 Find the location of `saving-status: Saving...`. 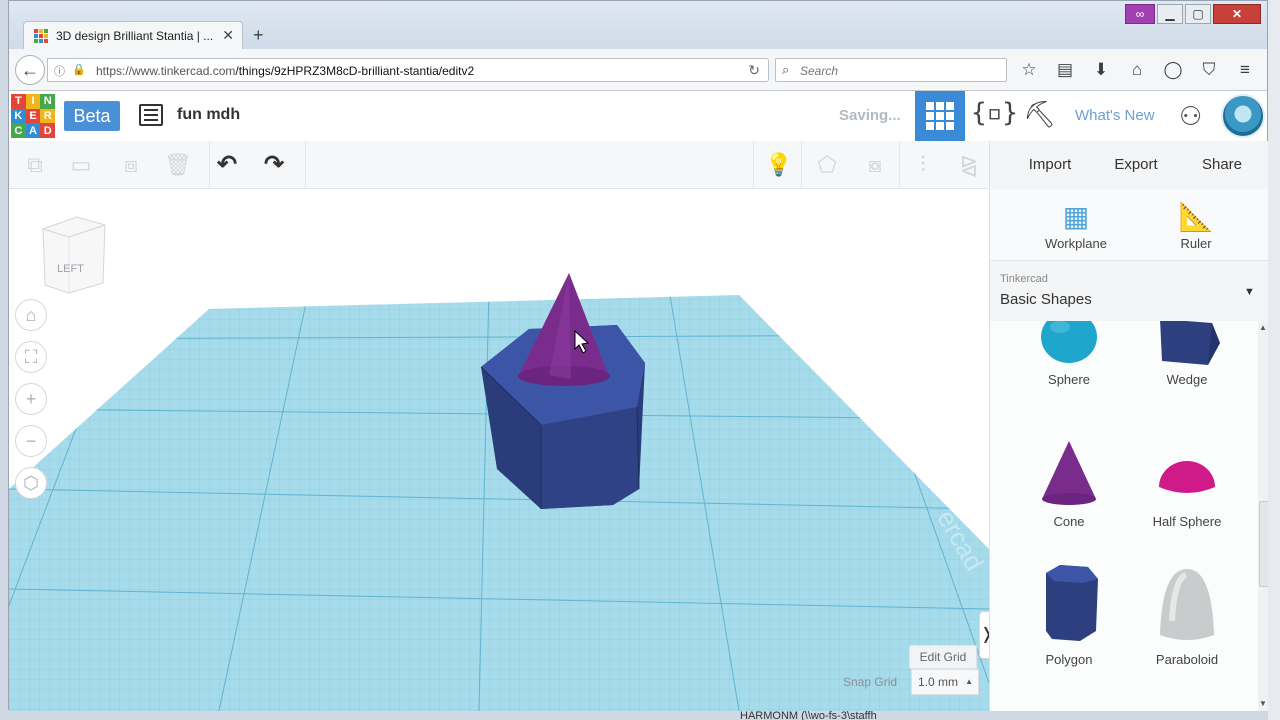

saving-status: Saving... is located at coordinates (870, 115).